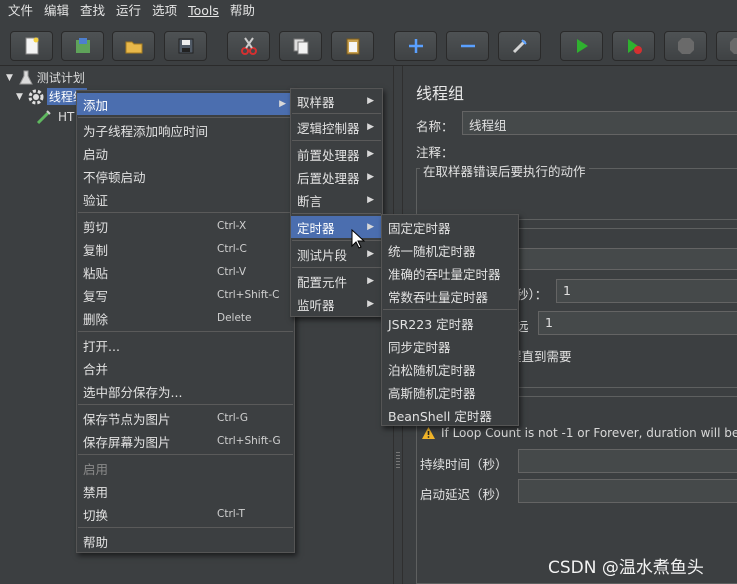  What do you see at coordinates (58, 11) in the screenshot?
I see `menu-edit: 编辑` at bounding box center [58, 11].